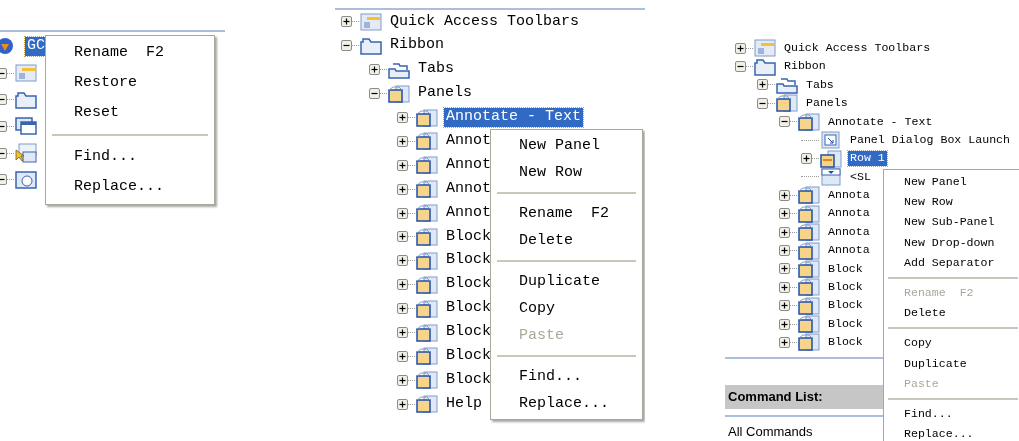 The image size is (1019, 441). I want to click on tree-item: Help, so click(464, 404).